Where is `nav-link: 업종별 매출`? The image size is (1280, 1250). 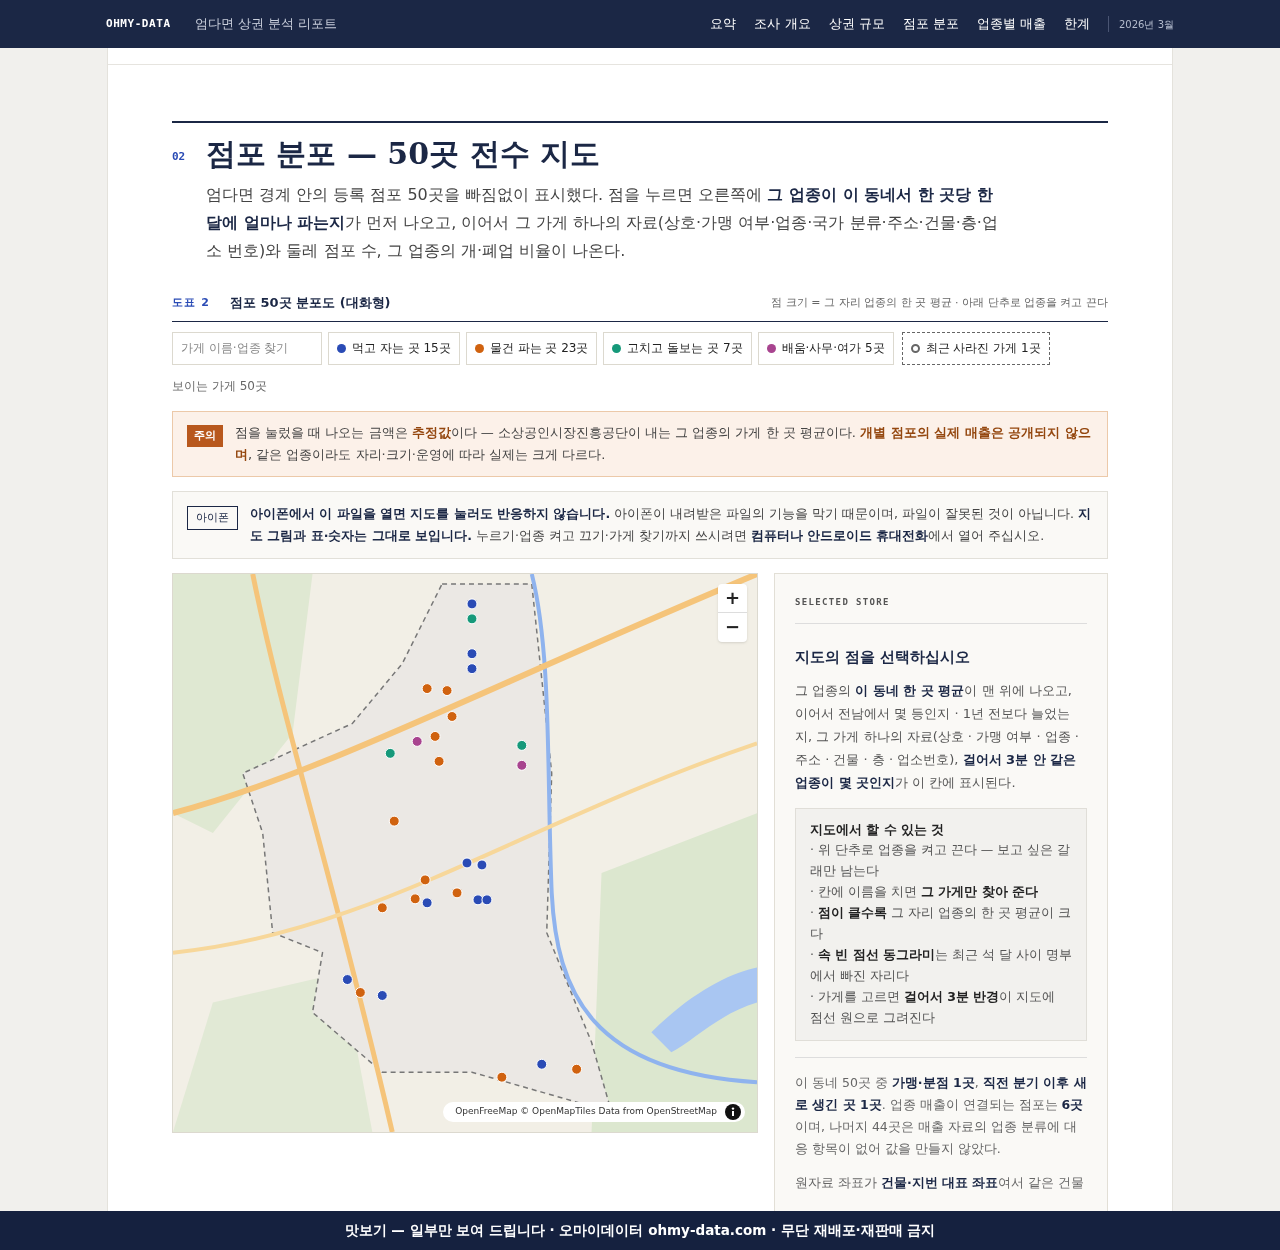
nav-link: 업종별 매출 is located at coordinates (1011, 24).